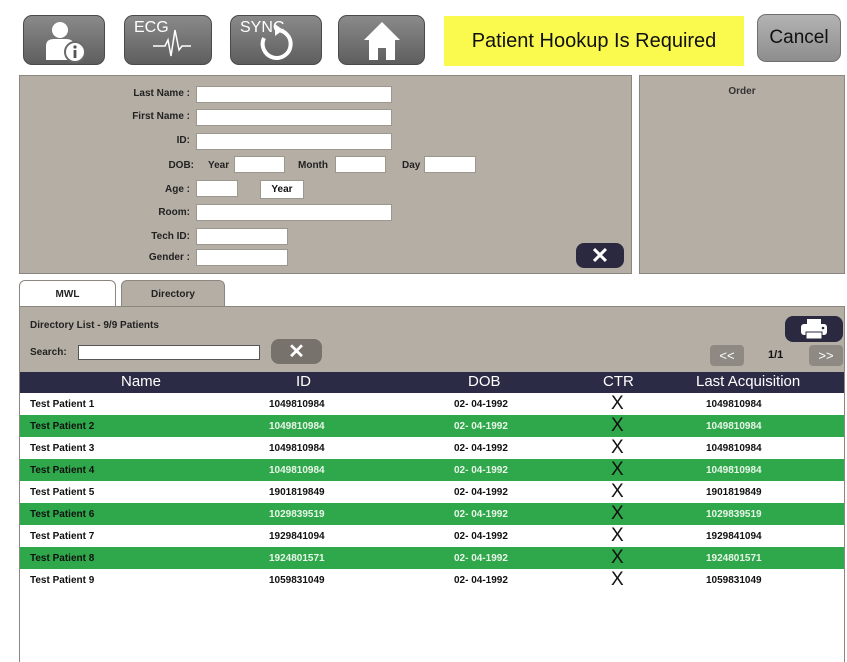 The image size is (847, 662). What do you see at coordinates (169, 352) in the screenshot?
I see `search-input` at bounding box center [169, 352].